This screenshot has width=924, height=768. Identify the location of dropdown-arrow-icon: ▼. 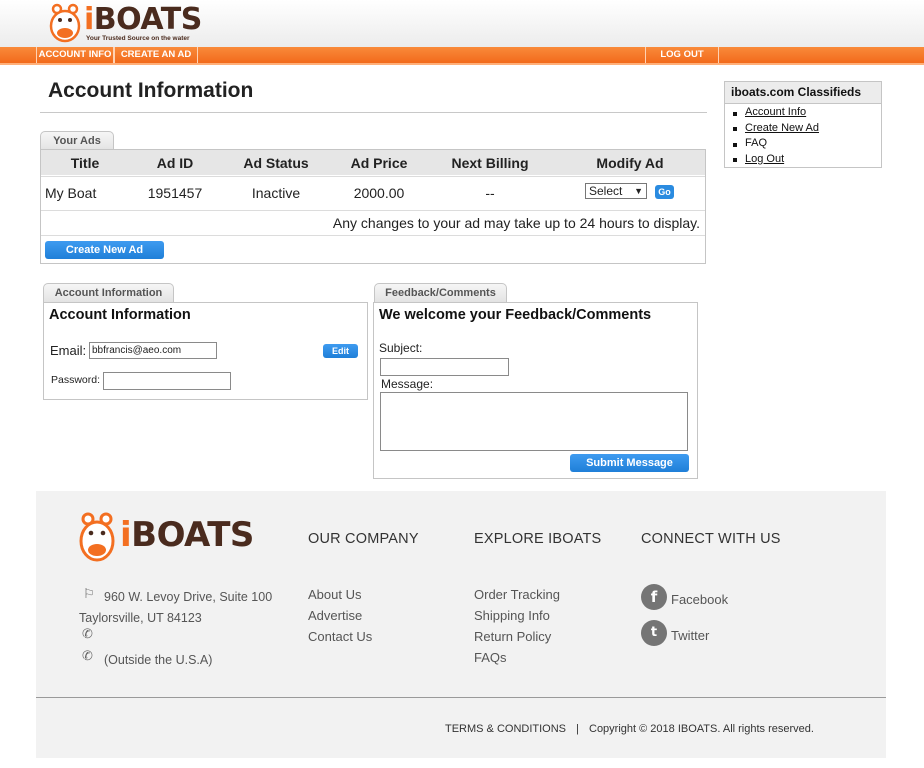
(638, 191).